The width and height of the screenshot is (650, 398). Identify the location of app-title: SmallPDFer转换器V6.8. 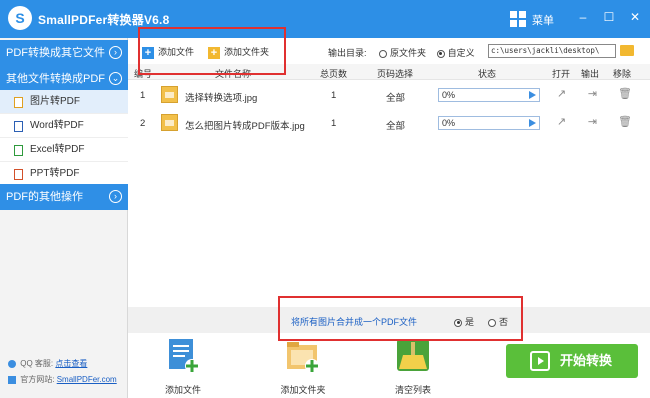
(104, 20).